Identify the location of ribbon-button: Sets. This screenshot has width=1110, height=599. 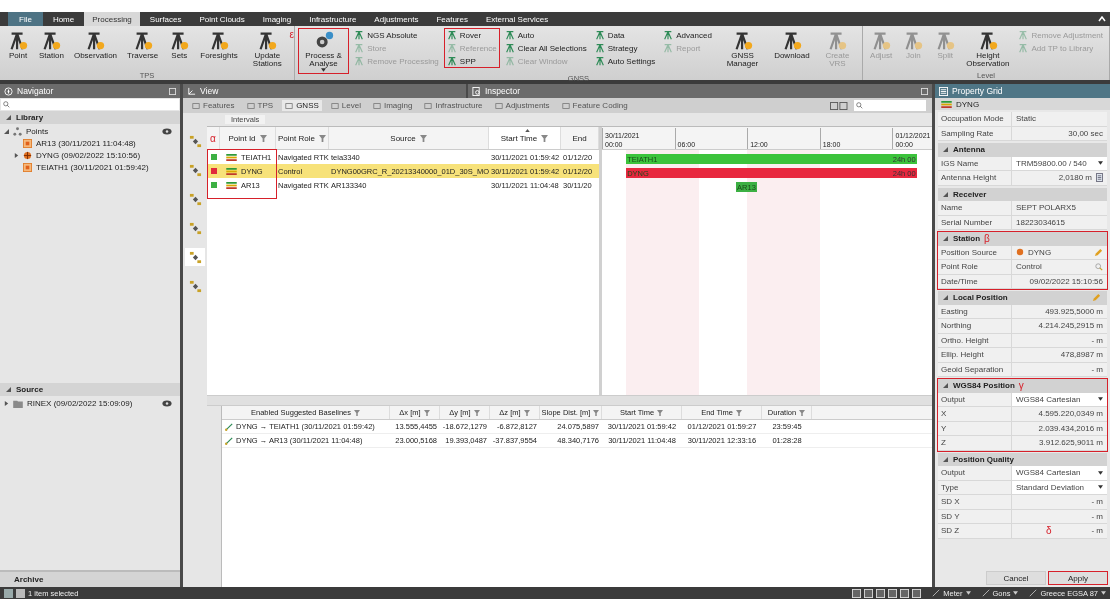
(179, 45).